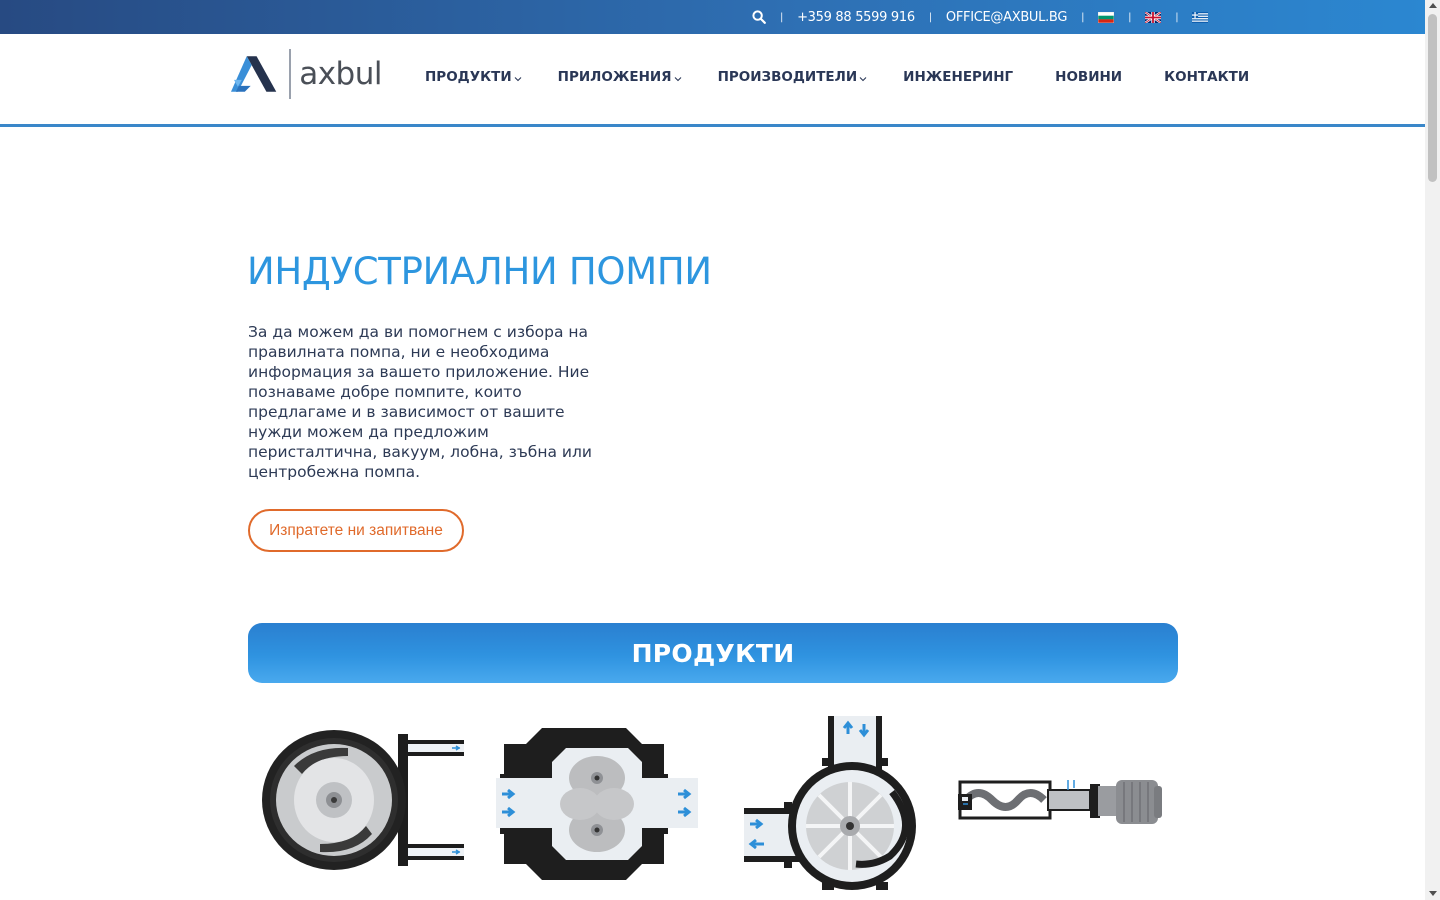 This screenshot has width=1440, height=900. Describe the element at coordinates (479, 271) in the screenshot. I see `page-title: ИНДУСТРИАЛНИ ПОМПИ` at that location.